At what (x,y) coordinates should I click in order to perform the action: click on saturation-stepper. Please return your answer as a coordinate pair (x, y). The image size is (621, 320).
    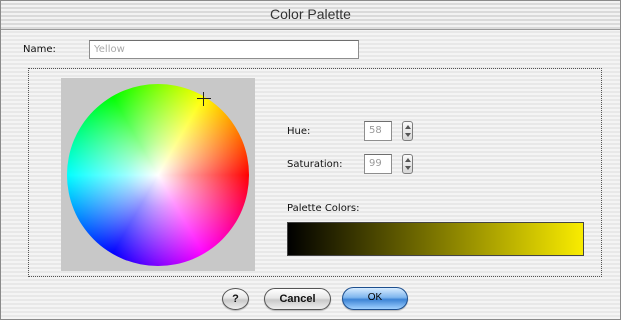
    Looking at the image, I should click on (407, 164).